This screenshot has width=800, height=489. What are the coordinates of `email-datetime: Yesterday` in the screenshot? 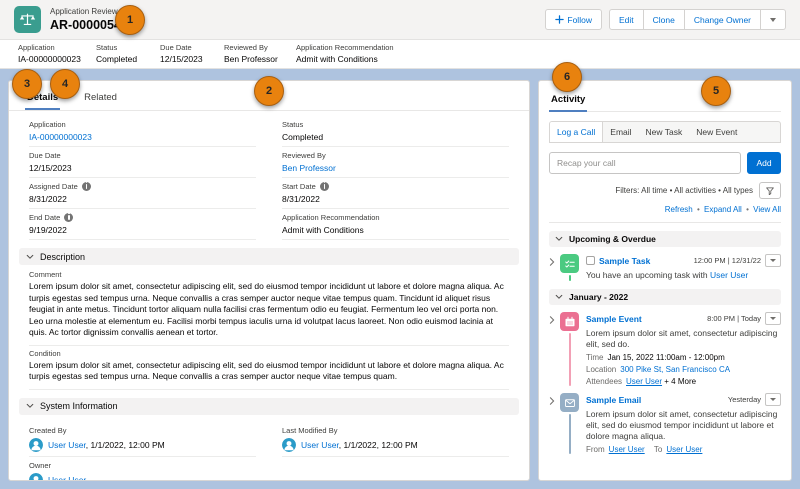 It's located at (744, 399).